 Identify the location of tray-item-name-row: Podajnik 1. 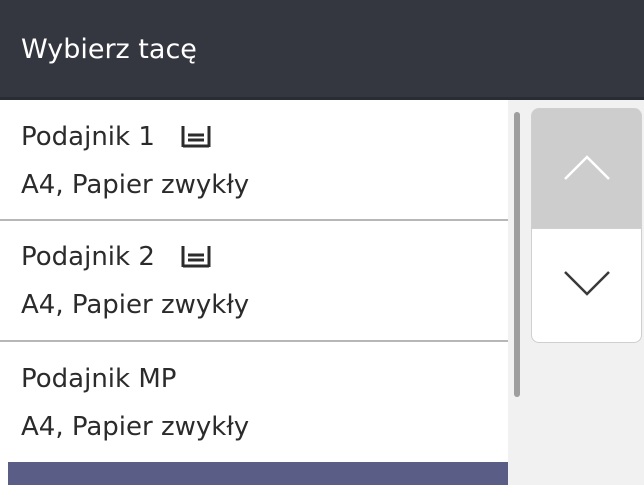
(116, 137).